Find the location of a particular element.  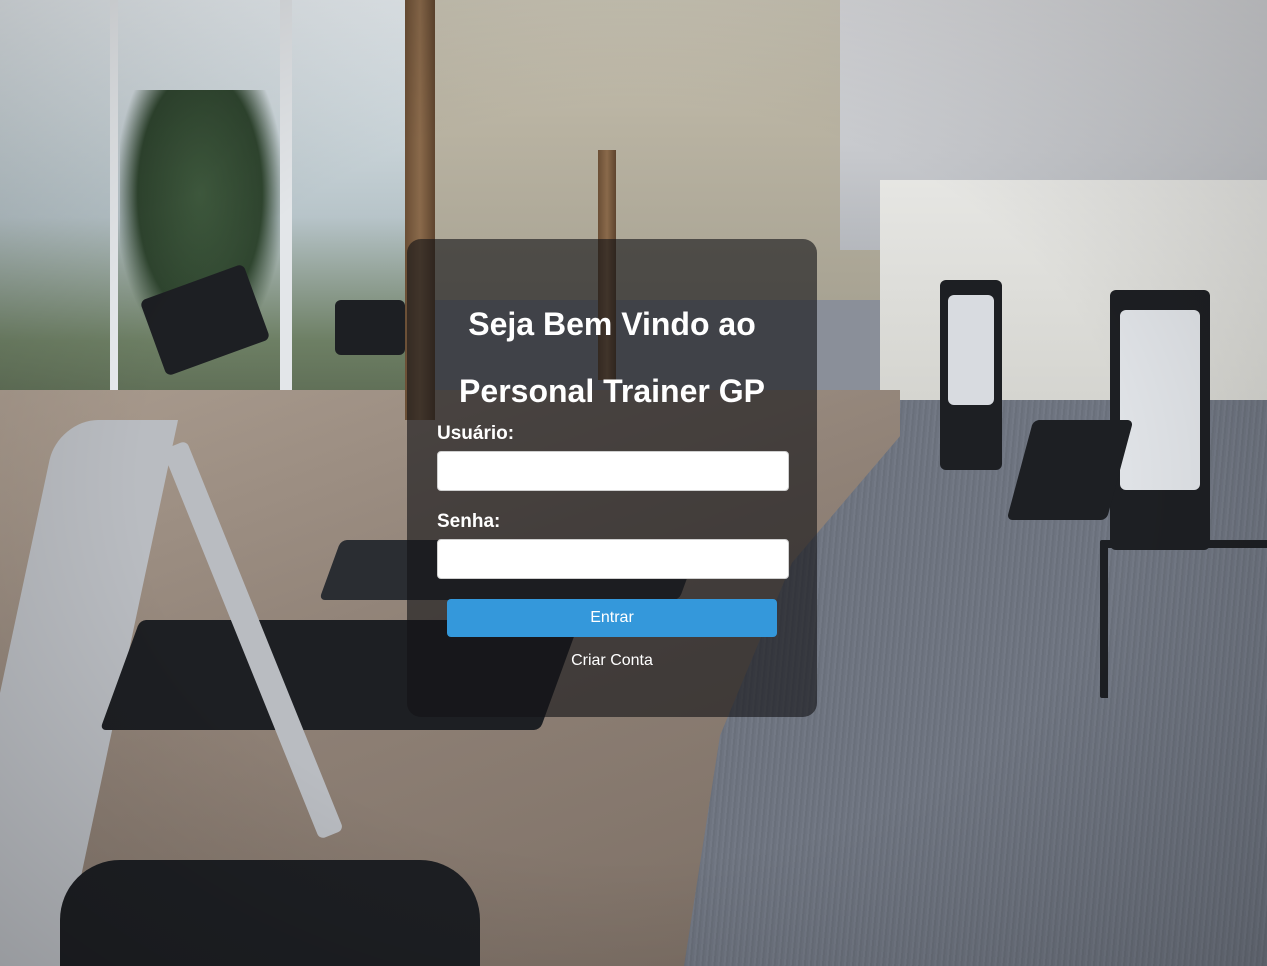

username-label: Usuário: is located at coordinates (476, 433).